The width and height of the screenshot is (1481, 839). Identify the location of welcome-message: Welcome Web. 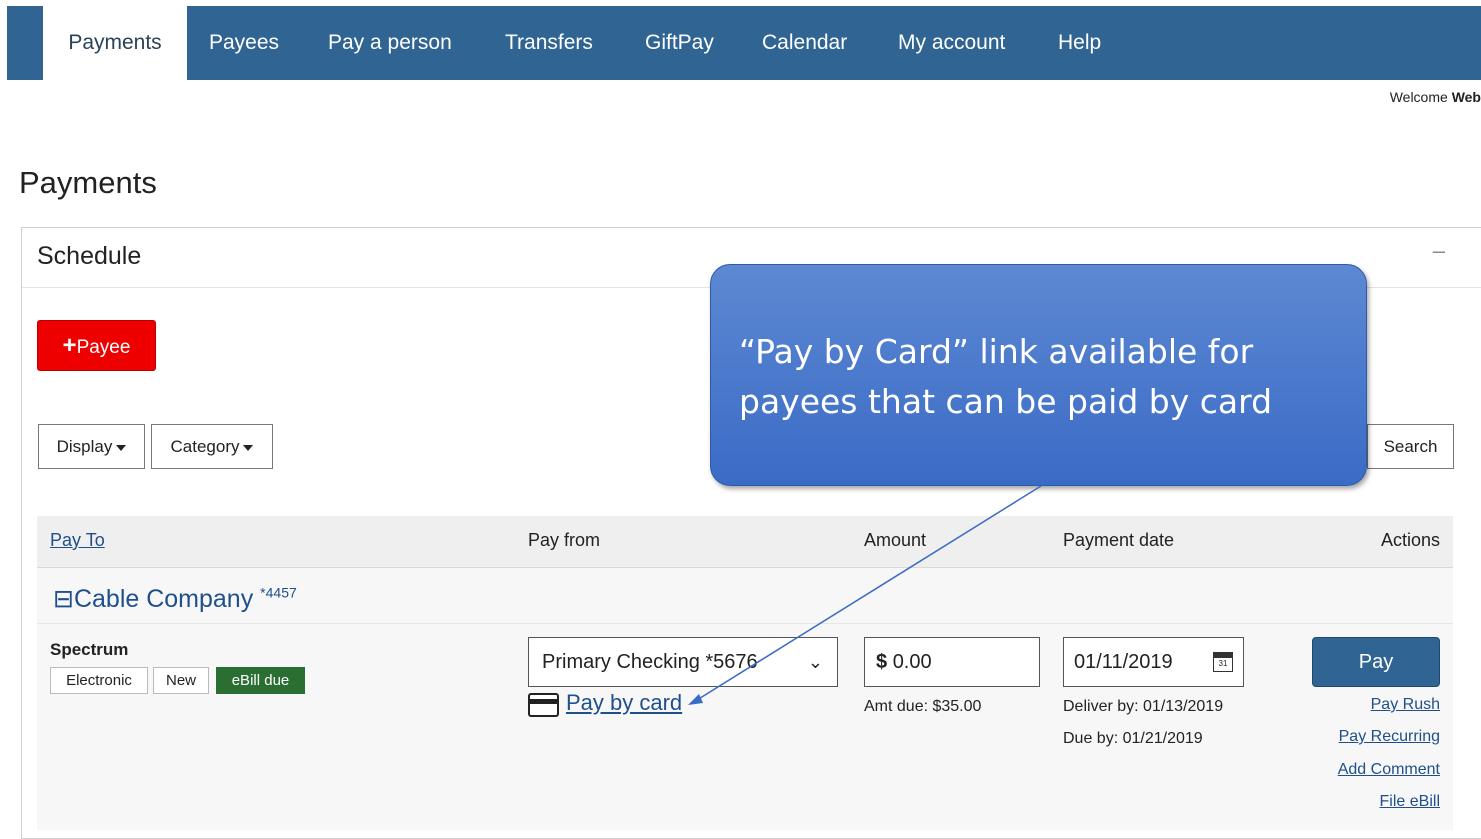
(1435, 97).